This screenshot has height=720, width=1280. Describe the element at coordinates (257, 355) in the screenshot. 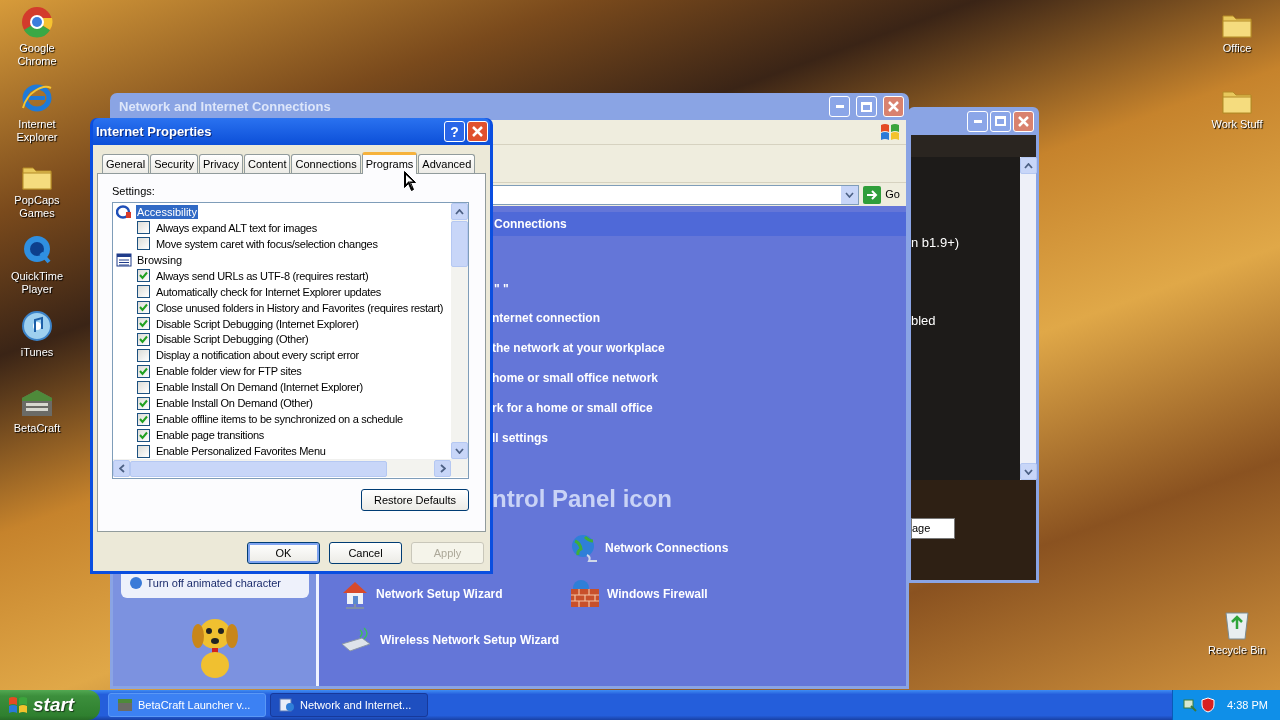

I see `setting-label: Display a notification about every script error` at that location.